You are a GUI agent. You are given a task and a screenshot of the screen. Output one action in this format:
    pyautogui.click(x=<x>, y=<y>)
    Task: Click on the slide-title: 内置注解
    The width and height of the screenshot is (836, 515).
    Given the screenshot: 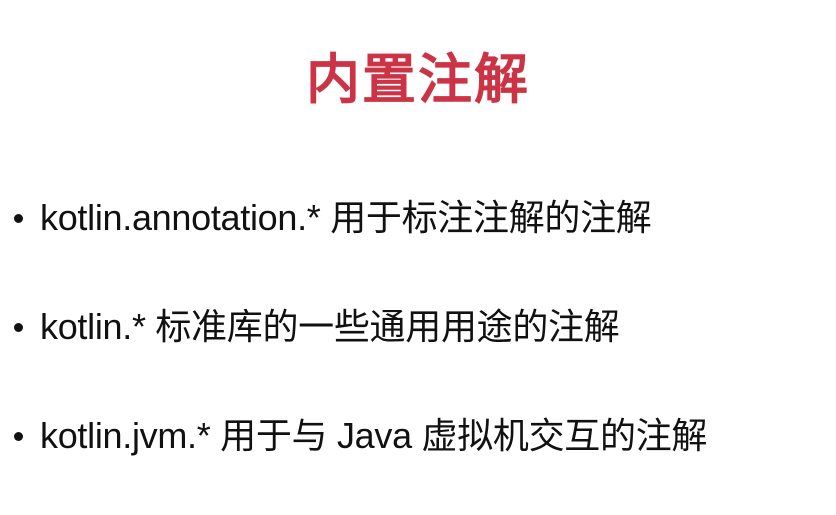 What is the action you would take?
    pyautogui.click(x=418, y=80)
    